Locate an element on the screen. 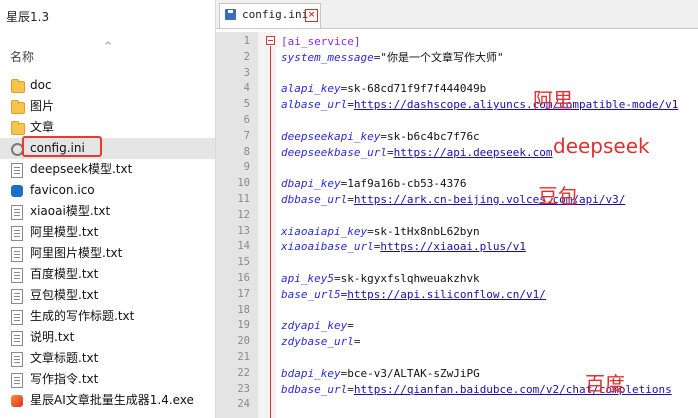  line-number: 14 is located at coordinates (243, 246).